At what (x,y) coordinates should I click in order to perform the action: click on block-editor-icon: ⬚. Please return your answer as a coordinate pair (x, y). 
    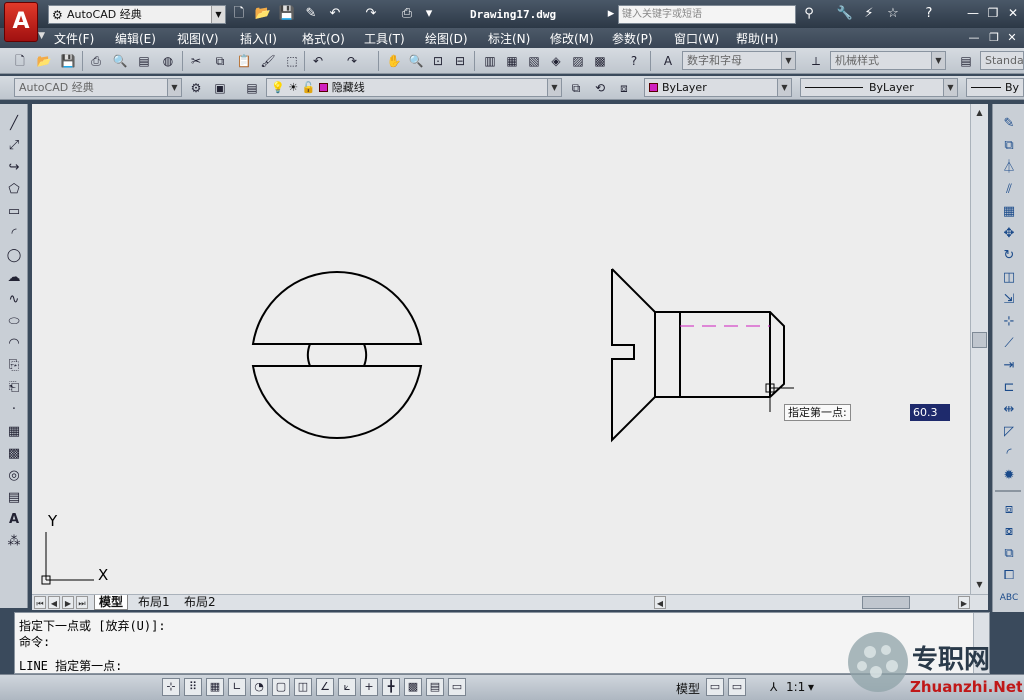
    Looking at the image, I should click on (292, 61).